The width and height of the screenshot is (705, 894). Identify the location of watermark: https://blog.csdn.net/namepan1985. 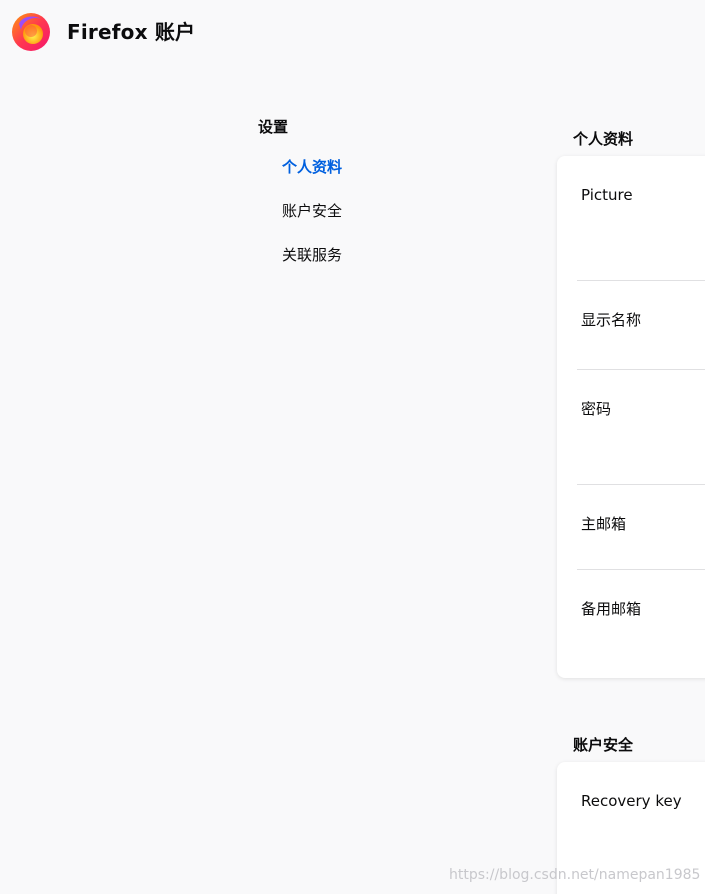
(575, 875).